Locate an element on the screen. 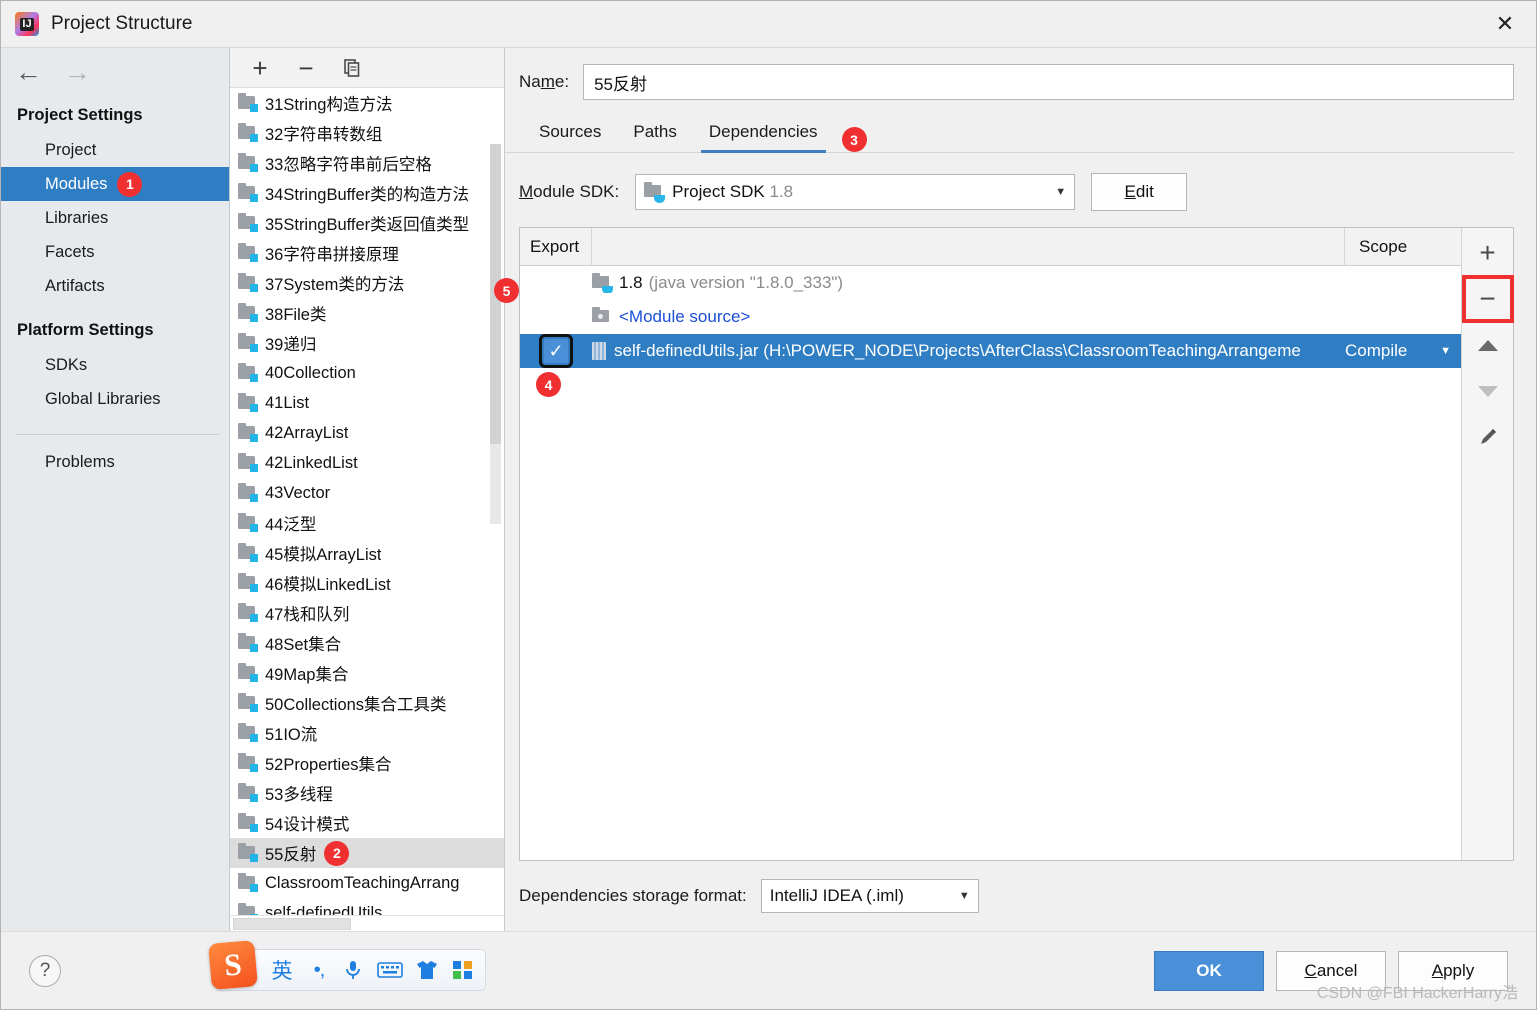 This screenshot has height=1010, width=1537. scrollbar-thumb is located at coordinates (292, 924).